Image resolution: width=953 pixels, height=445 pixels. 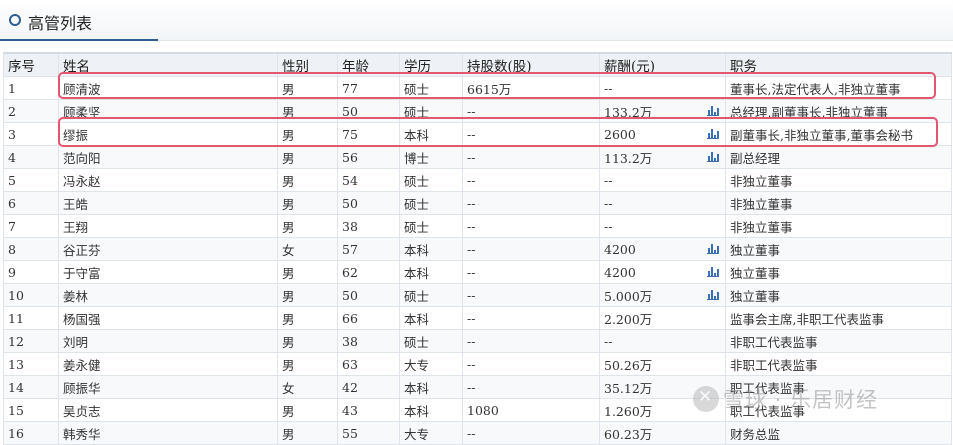 I want to click on cell-no: 14, so click(x=31, y=387).